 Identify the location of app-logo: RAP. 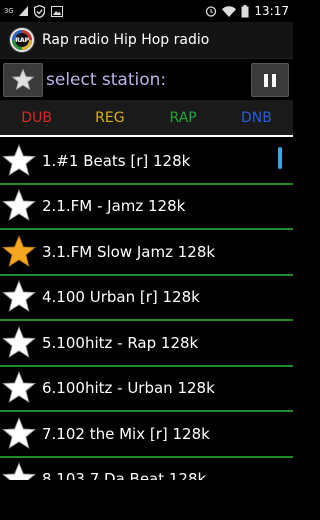
(22, 40).